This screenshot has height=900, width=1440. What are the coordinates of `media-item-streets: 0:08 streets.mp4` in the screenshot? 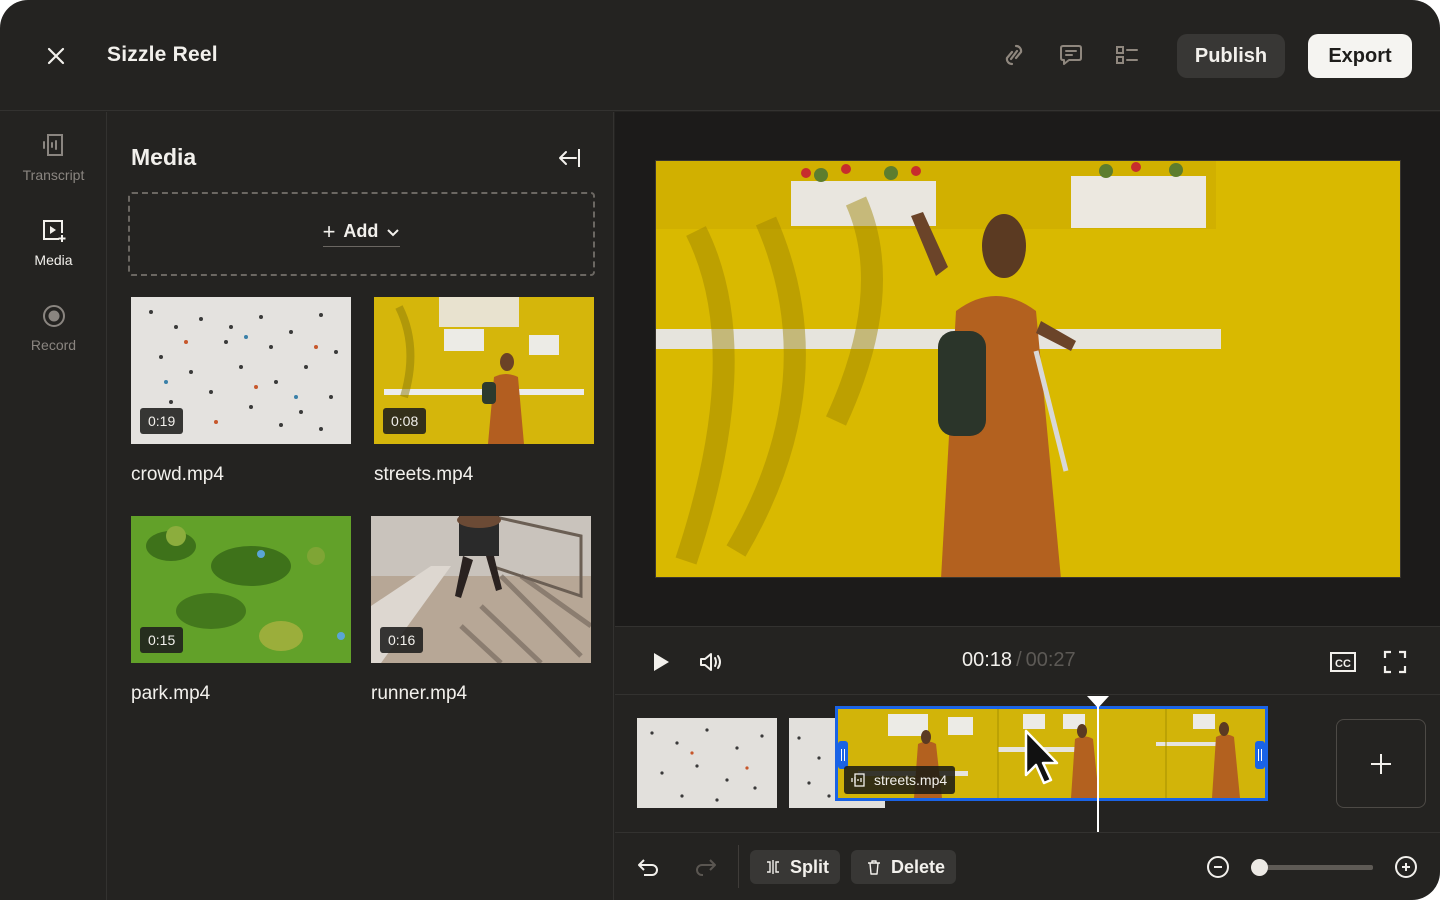 It's located at (484, 391).